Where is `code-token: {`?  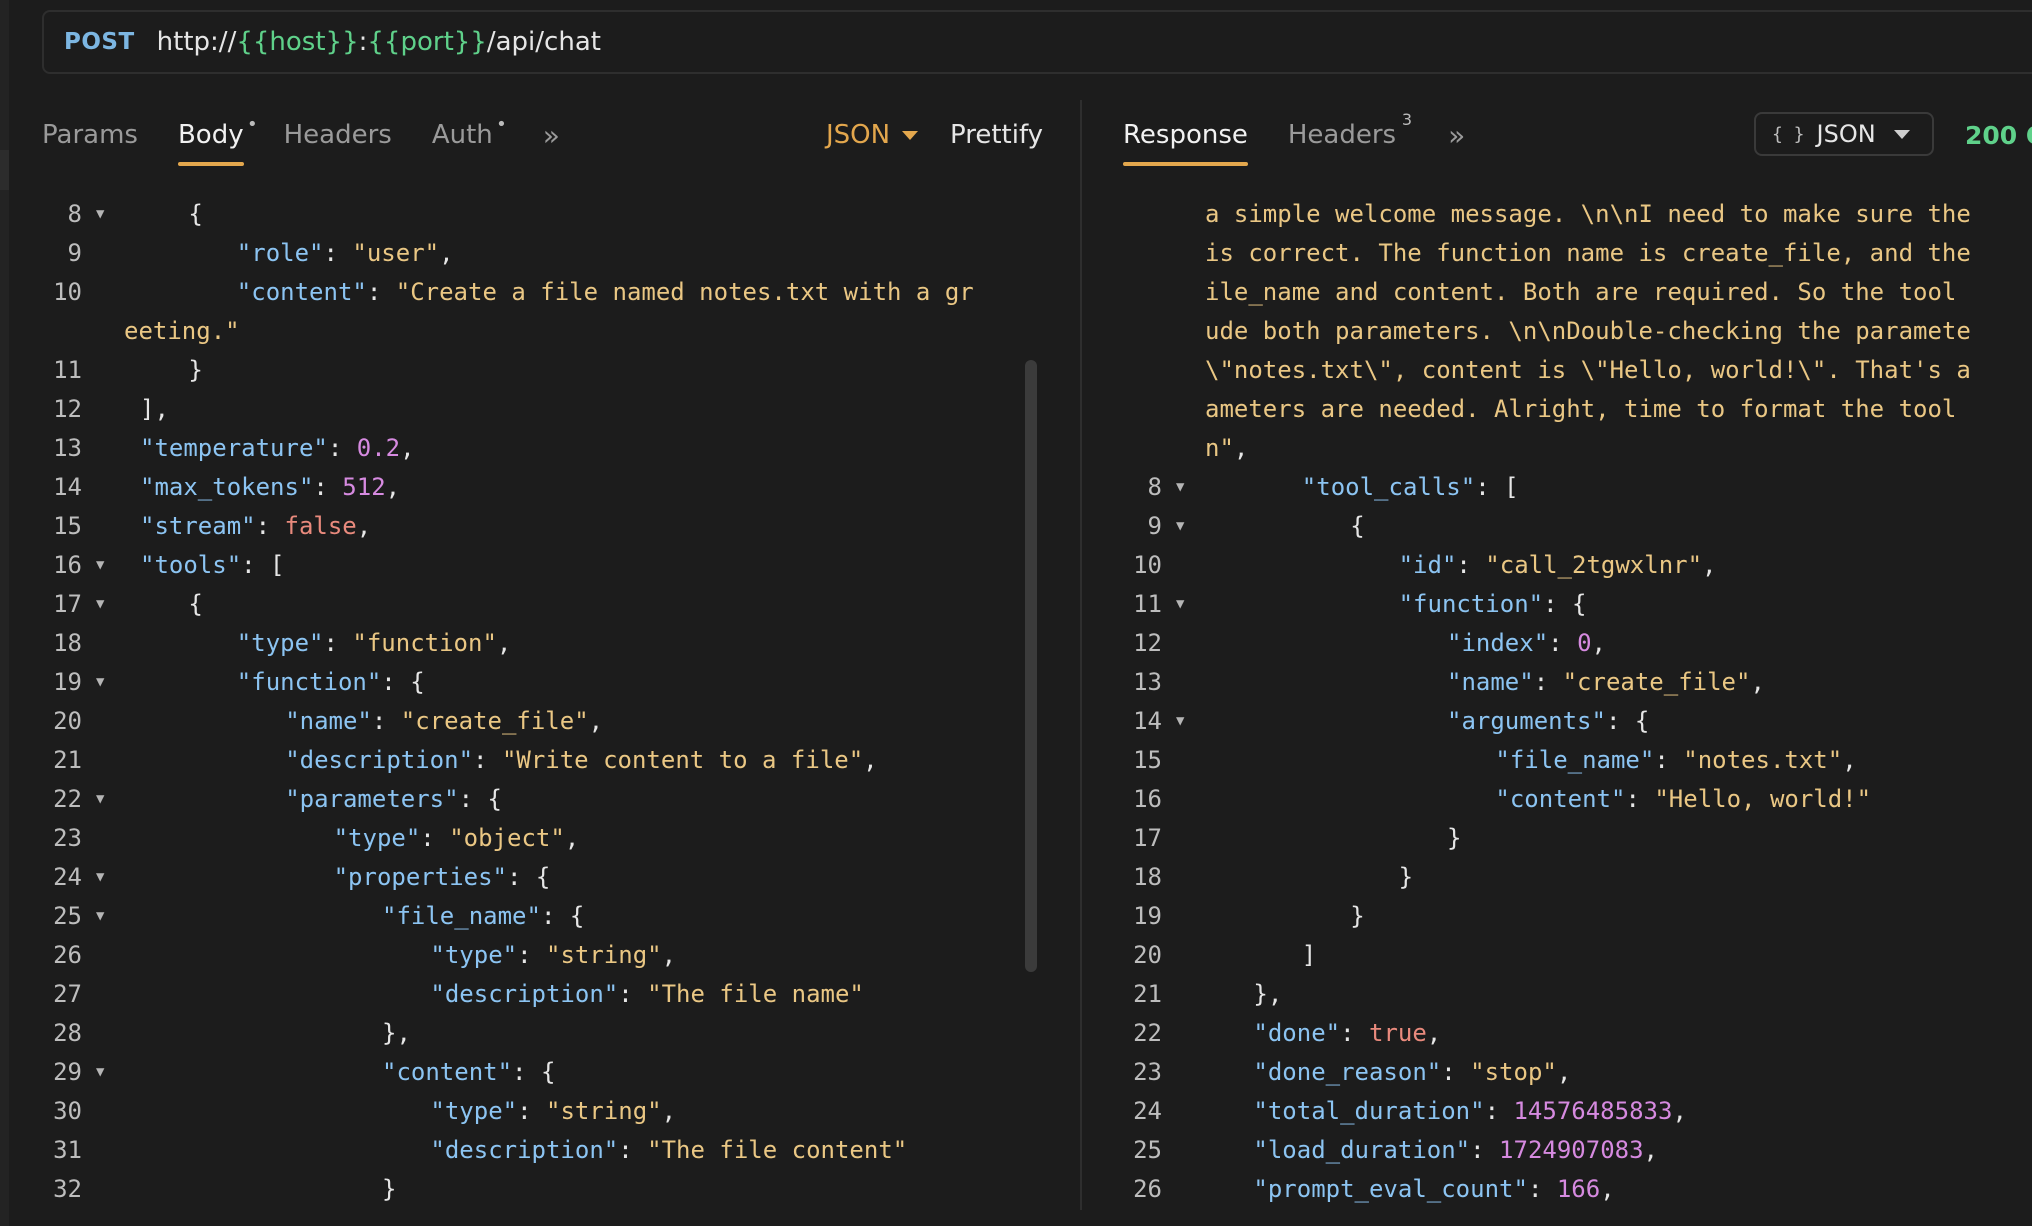
code-token: { is located at coordinates (195, 214).